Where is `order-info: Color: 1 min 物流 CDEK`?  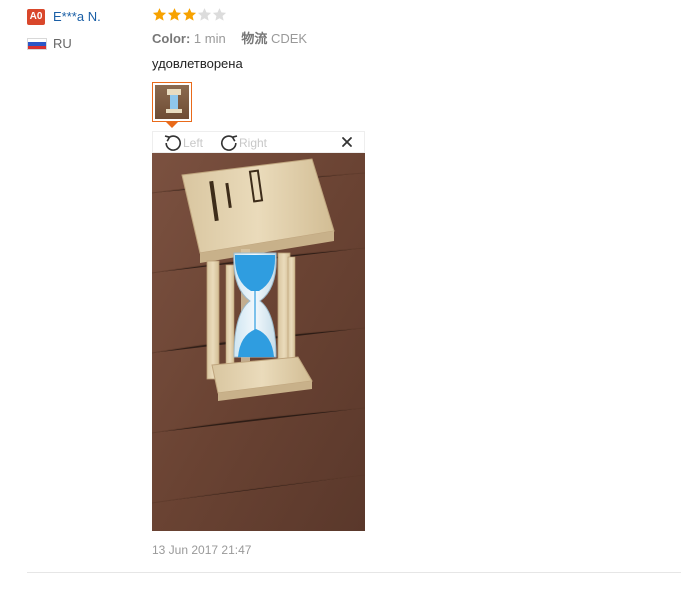 order-info: Color: 1 min 物流 CDEK is located at coordinates (235, 39).